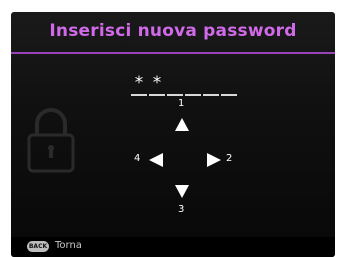 The height and width of the screenshot is (257, 347). I want to click on password-field: * *, so click(186, 84).